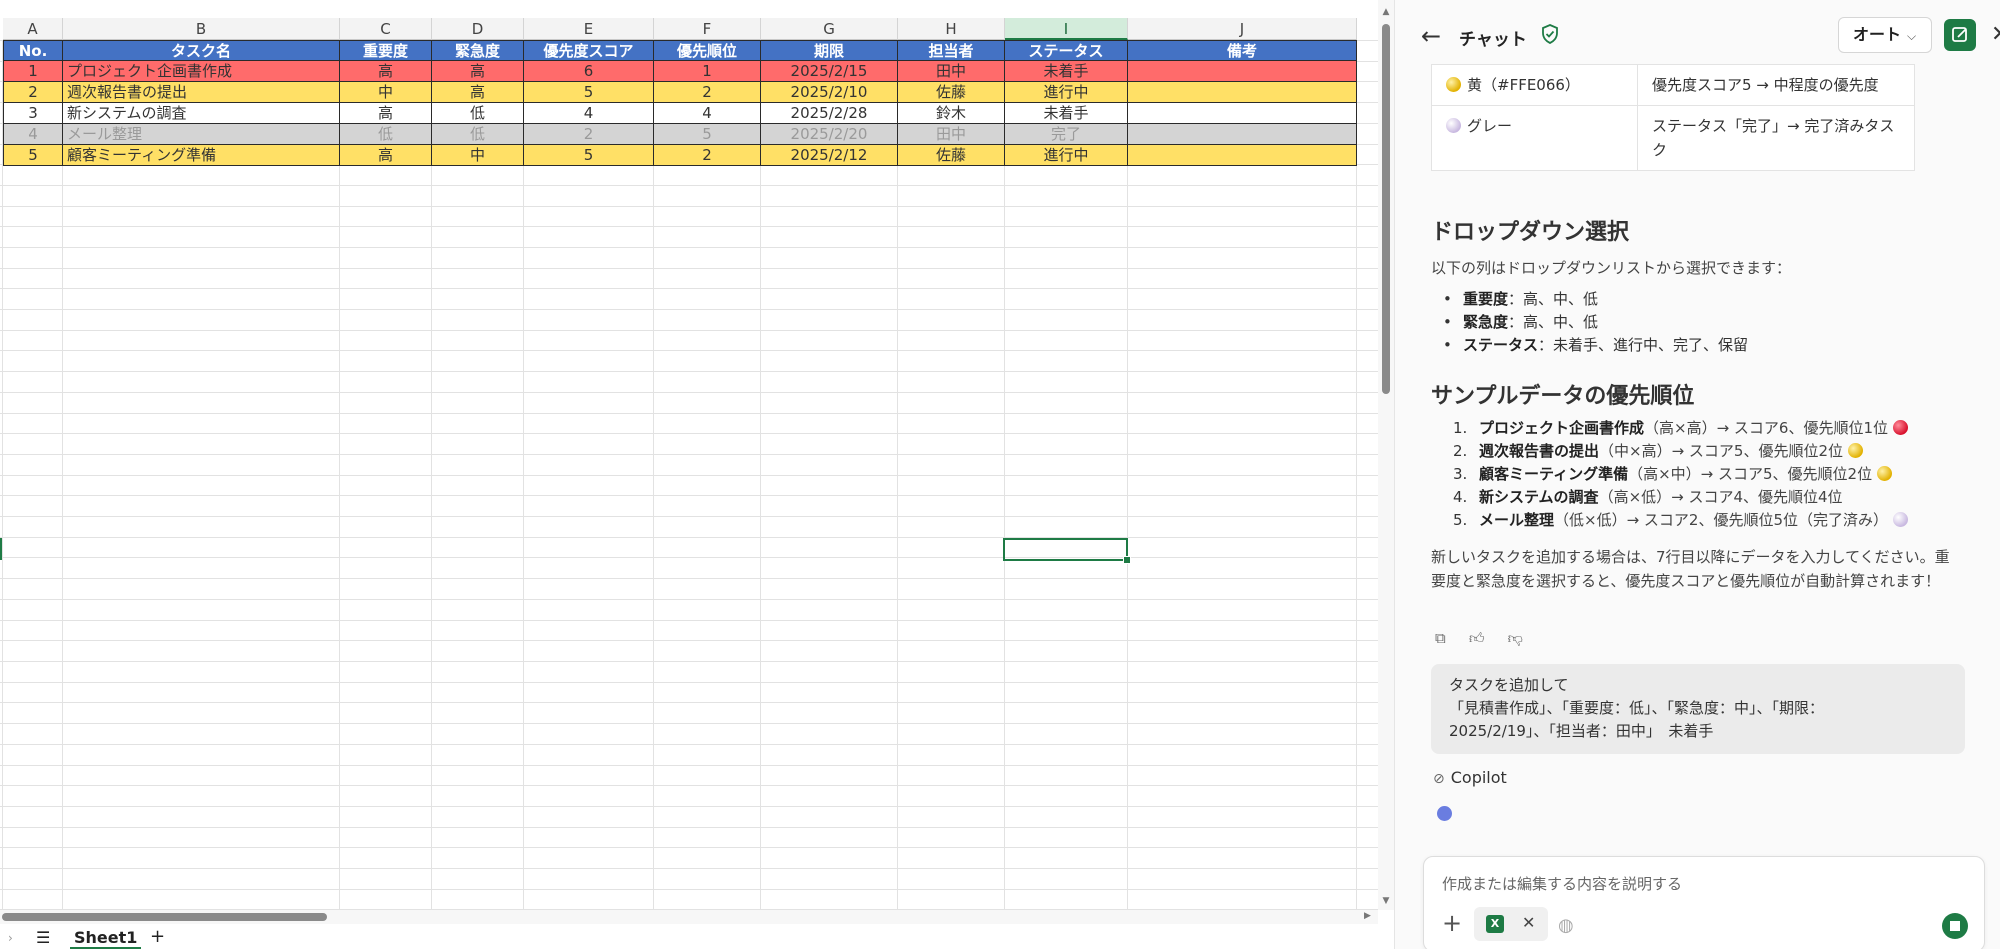 The image size is (2000, 949). What do you see at coordinates (1431, 36) in the screenshot?
I see `back-arrow-icon: ←` at bounding box center [1431, 36].